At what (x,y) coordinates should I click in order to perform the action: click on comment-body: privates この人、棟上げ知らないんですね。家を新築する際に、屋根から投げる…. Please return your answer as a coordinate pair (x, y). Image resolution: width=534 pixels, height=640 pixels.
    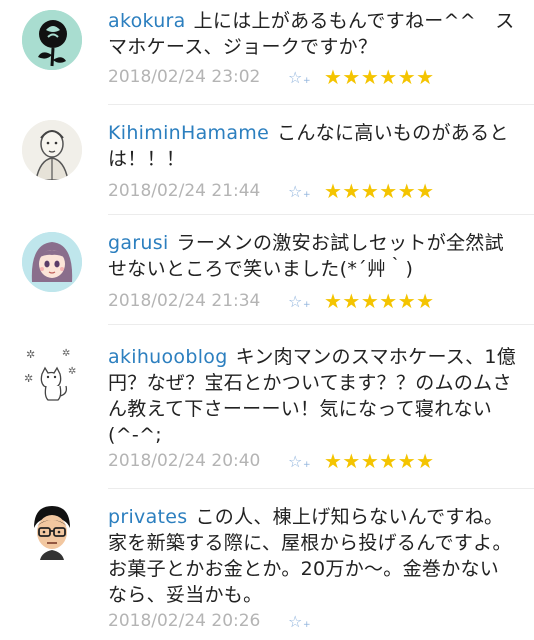
    Looking at the image, I should click on (313, 556).